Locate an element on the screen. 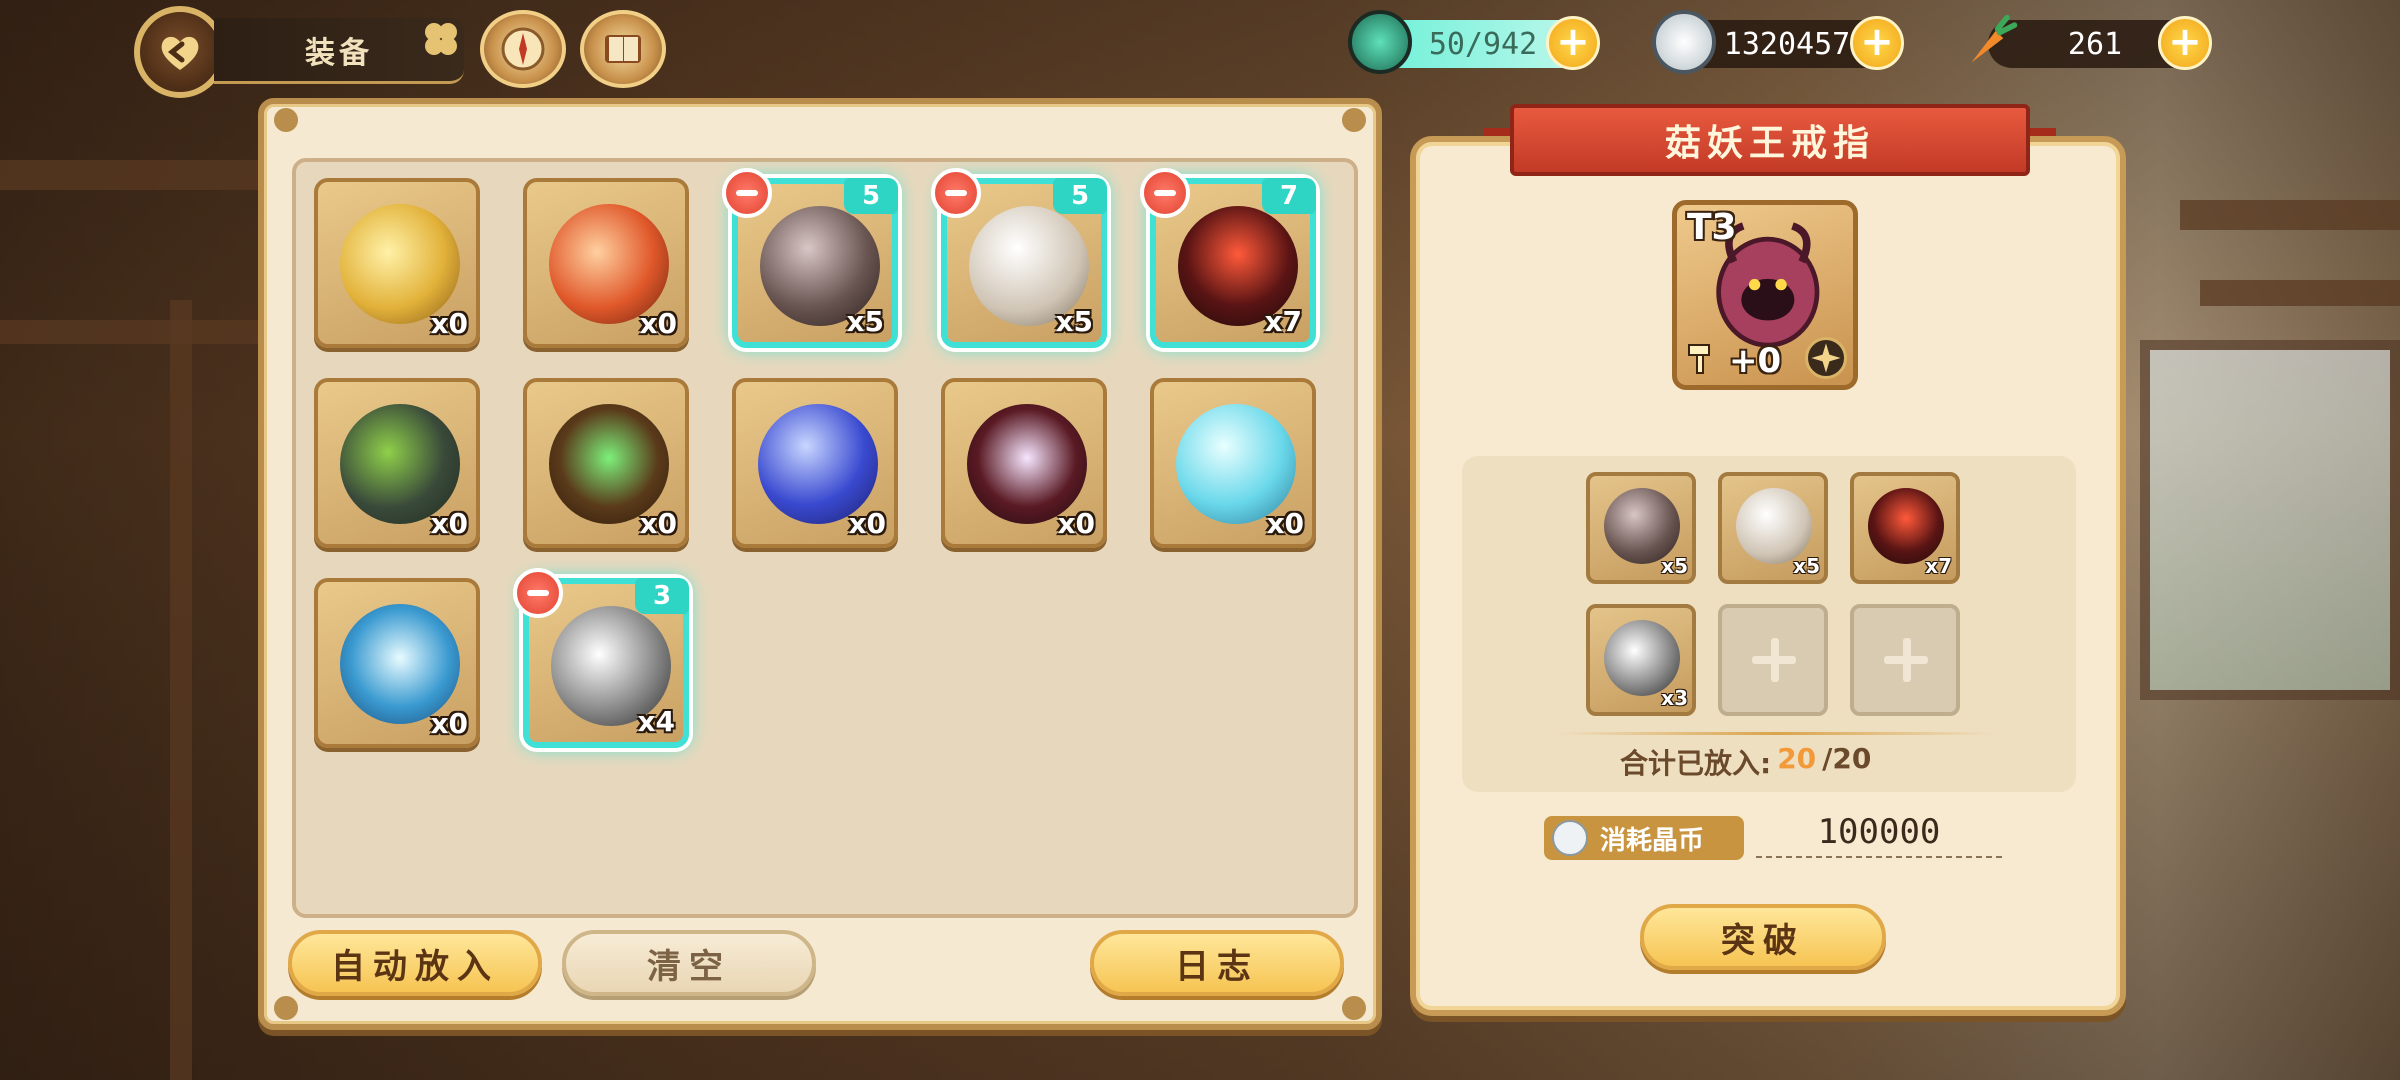  back-button is located at coordinates (180, 52).